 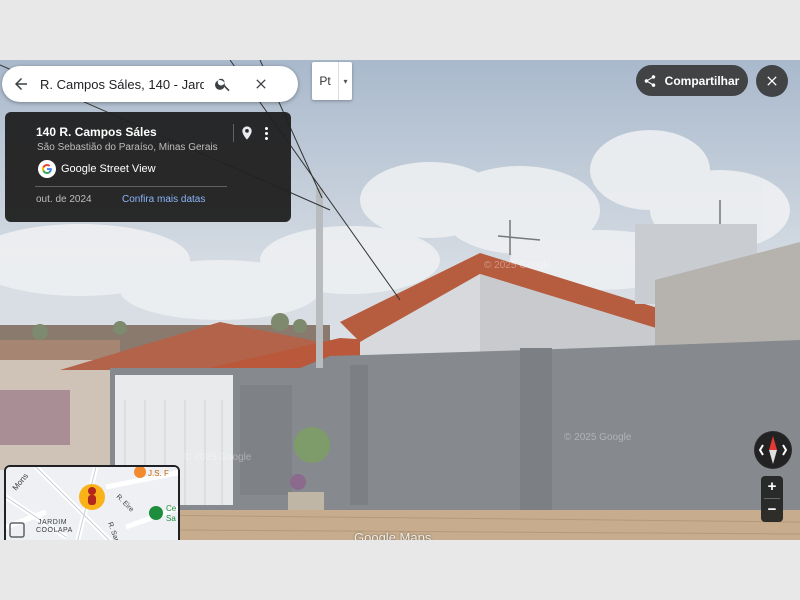 What do you see at coordinates (266, 133) in the screenshot?
I see `more-options-icon` at bounding box center [266, 133].